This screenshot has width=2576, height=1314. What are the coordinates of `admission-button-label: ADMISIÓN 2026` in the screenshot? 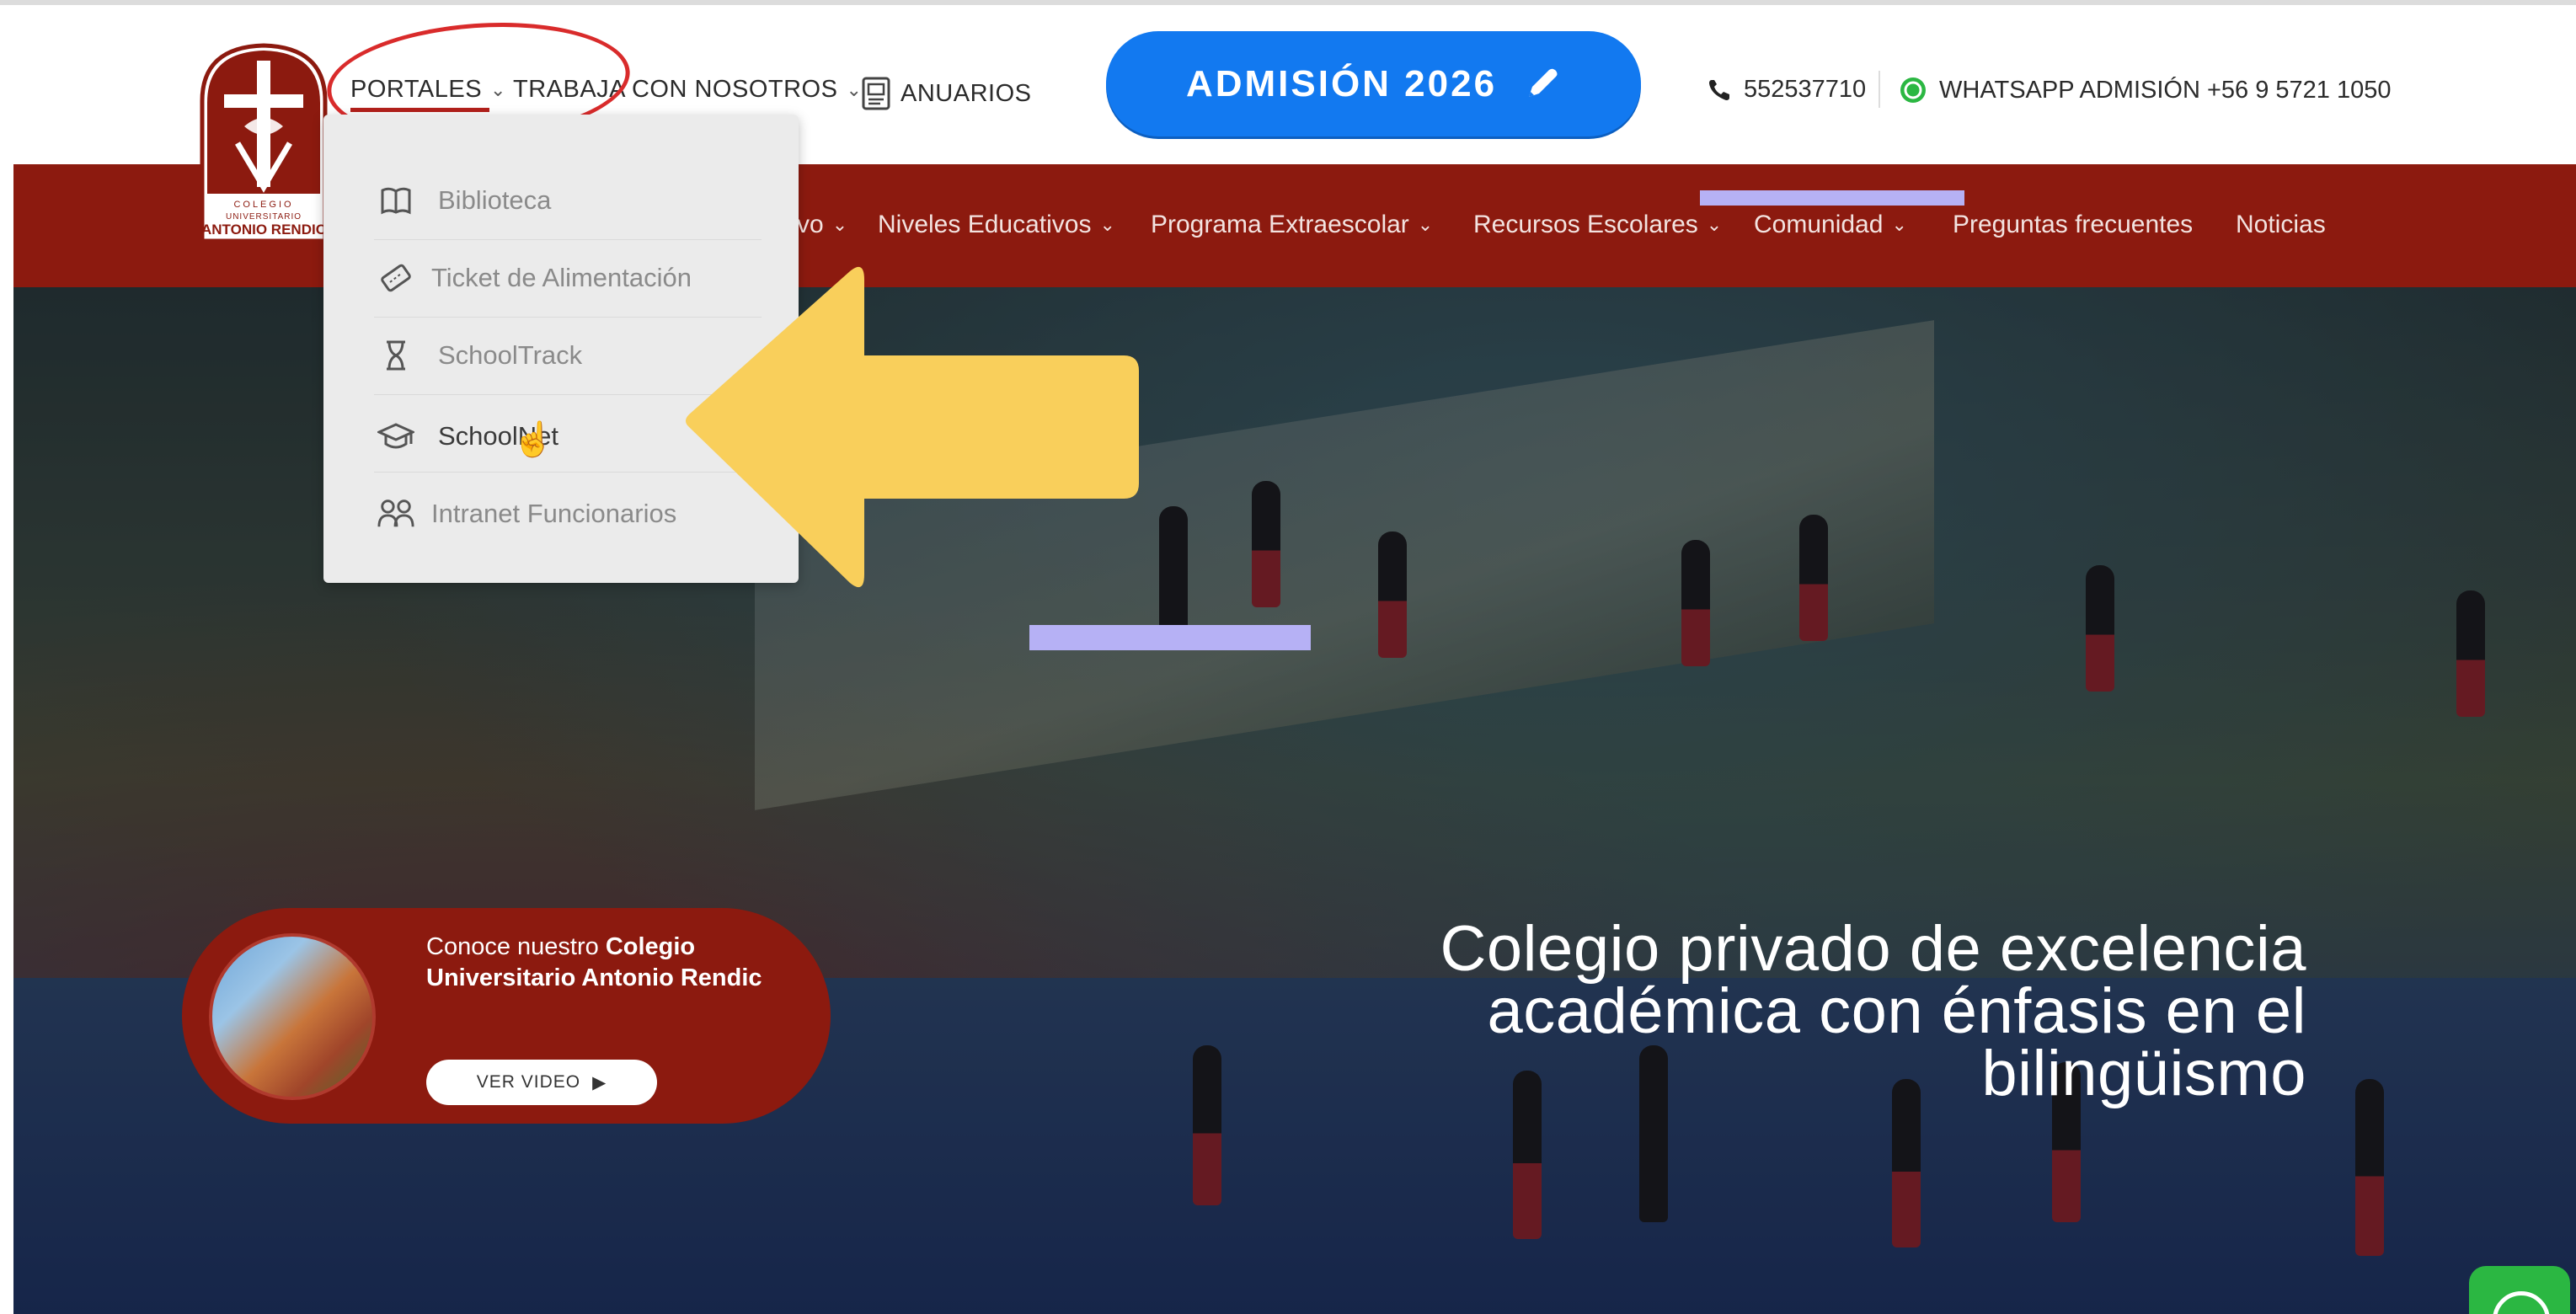 It's located at (1341, 83).